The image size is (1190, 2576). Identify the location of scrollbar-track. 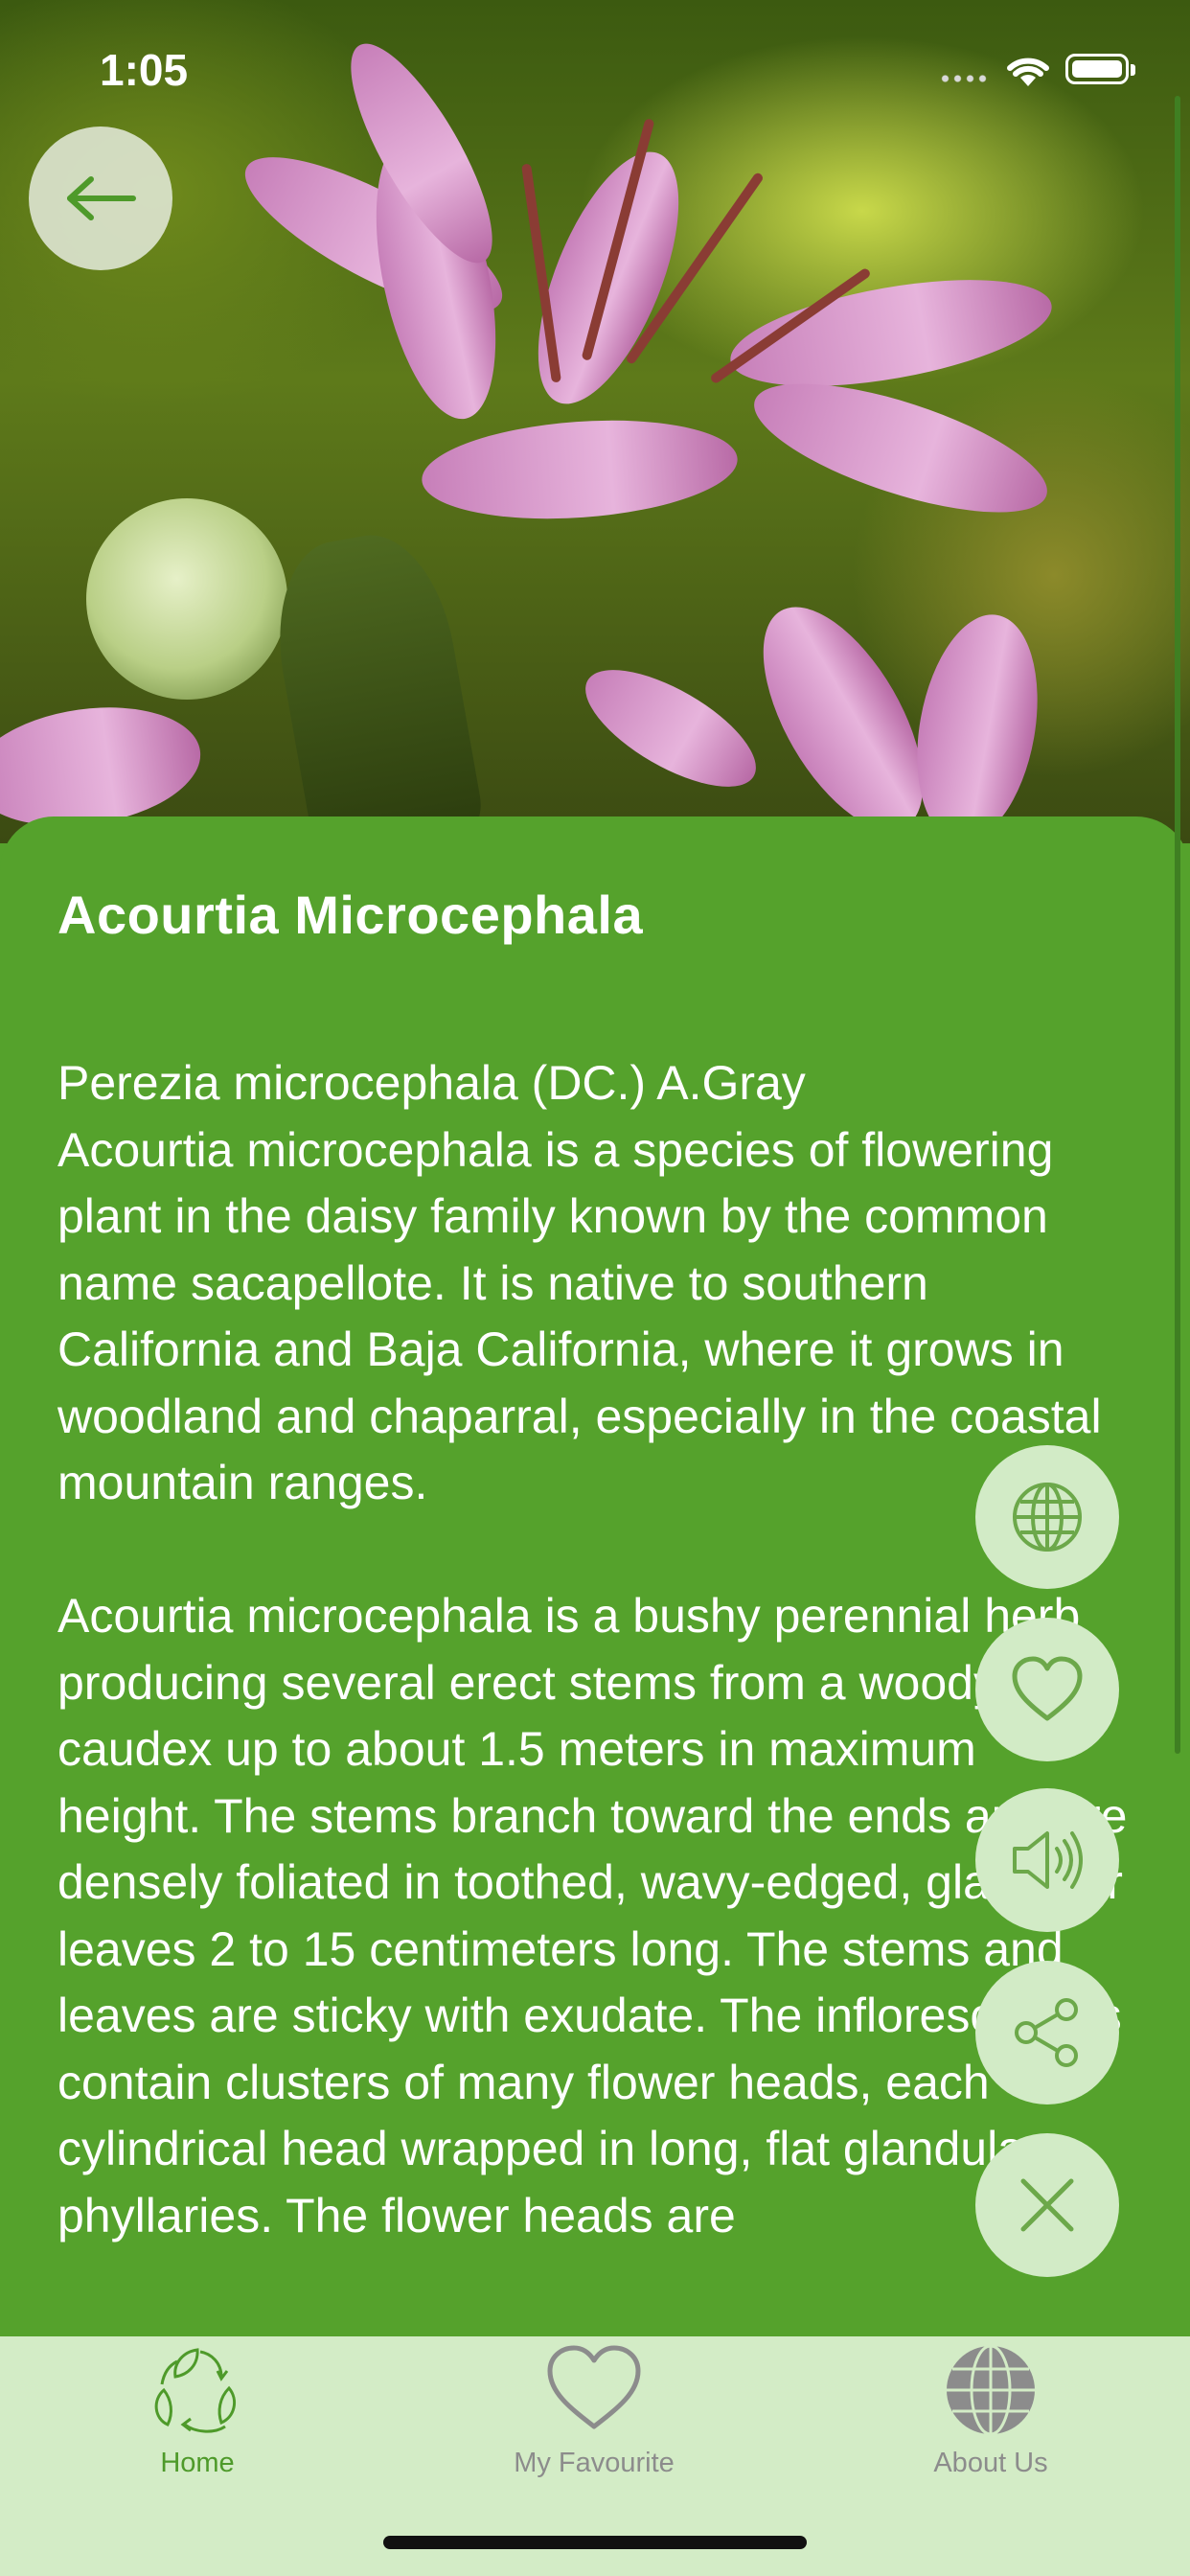
(1177, 925).